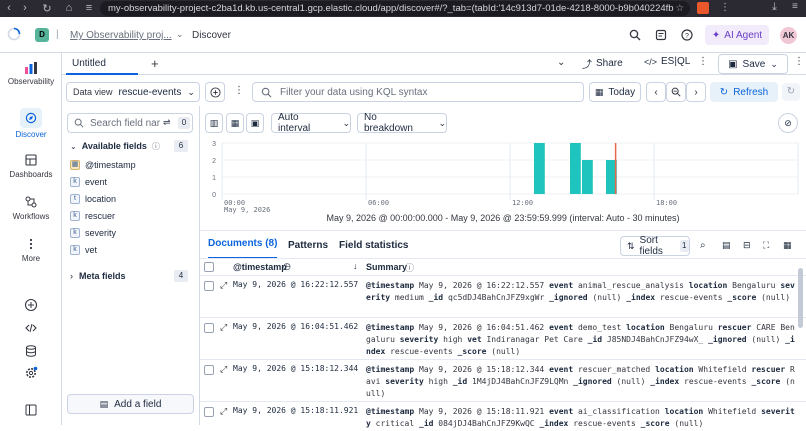  What do you see at coordinates (418, 92) in the screenshot?
I see `kql-search-input: Filter your data using KQL syntax` at bounding box center [418, 92].